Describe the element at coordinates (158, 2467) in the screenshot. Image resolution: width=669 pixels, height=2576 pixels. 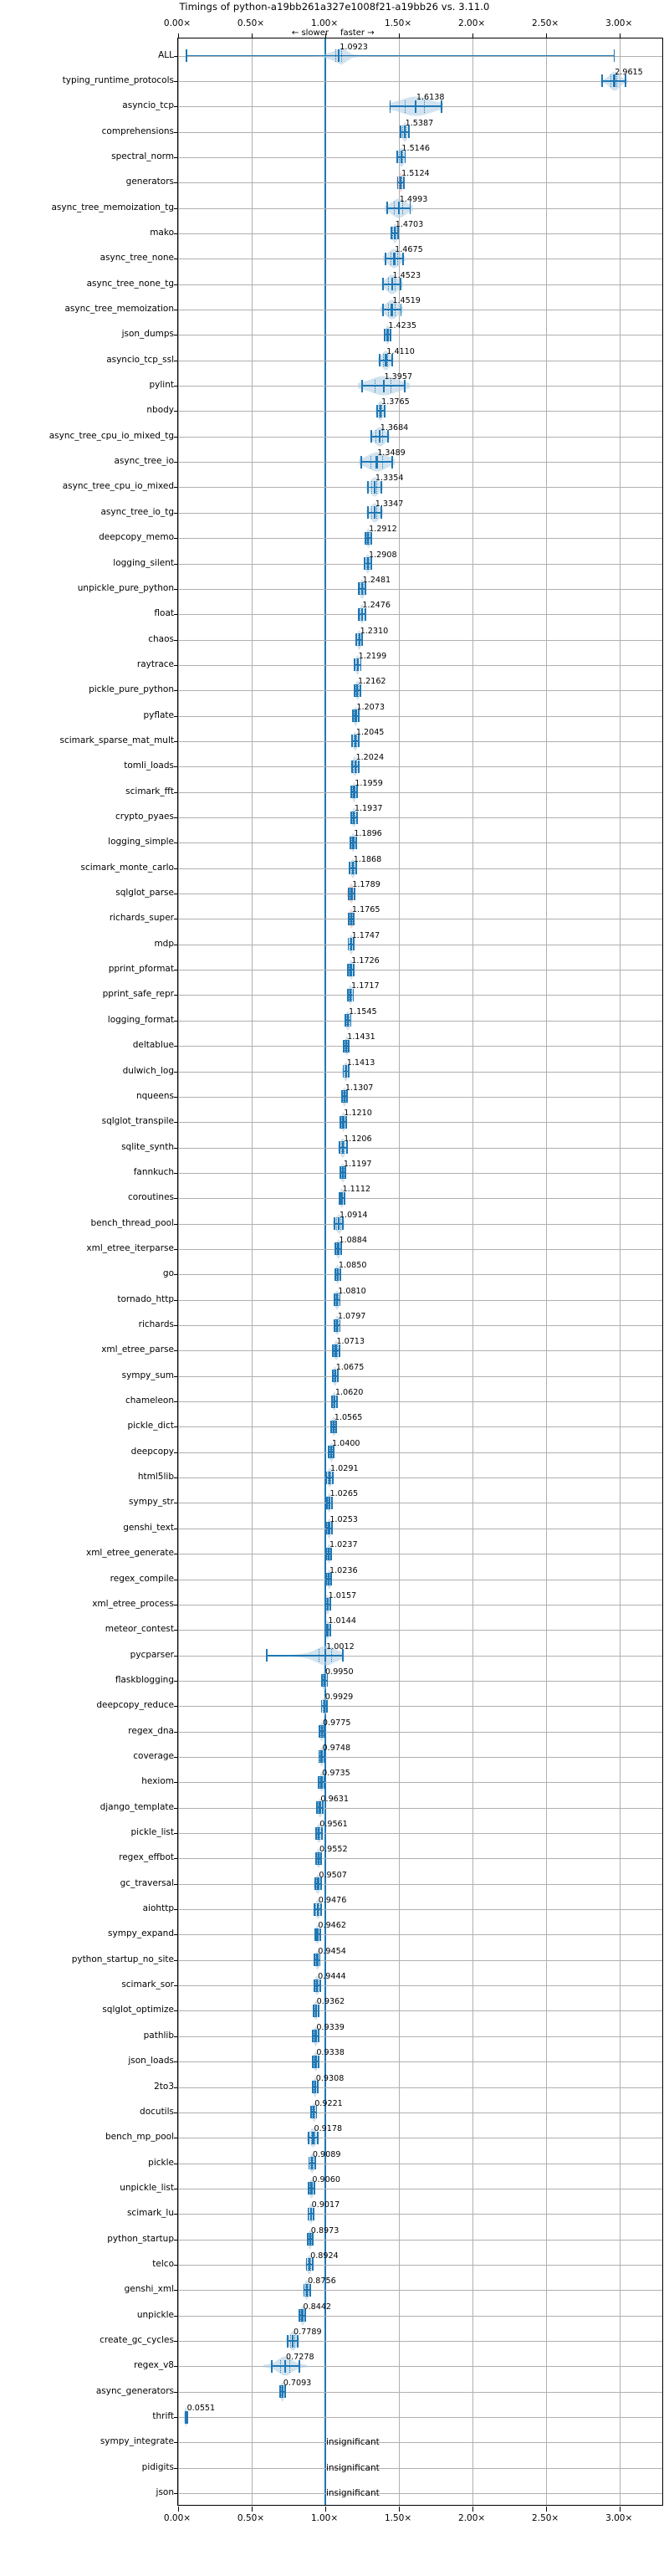
I see `category-label-pidigits: pidigits` at that location.